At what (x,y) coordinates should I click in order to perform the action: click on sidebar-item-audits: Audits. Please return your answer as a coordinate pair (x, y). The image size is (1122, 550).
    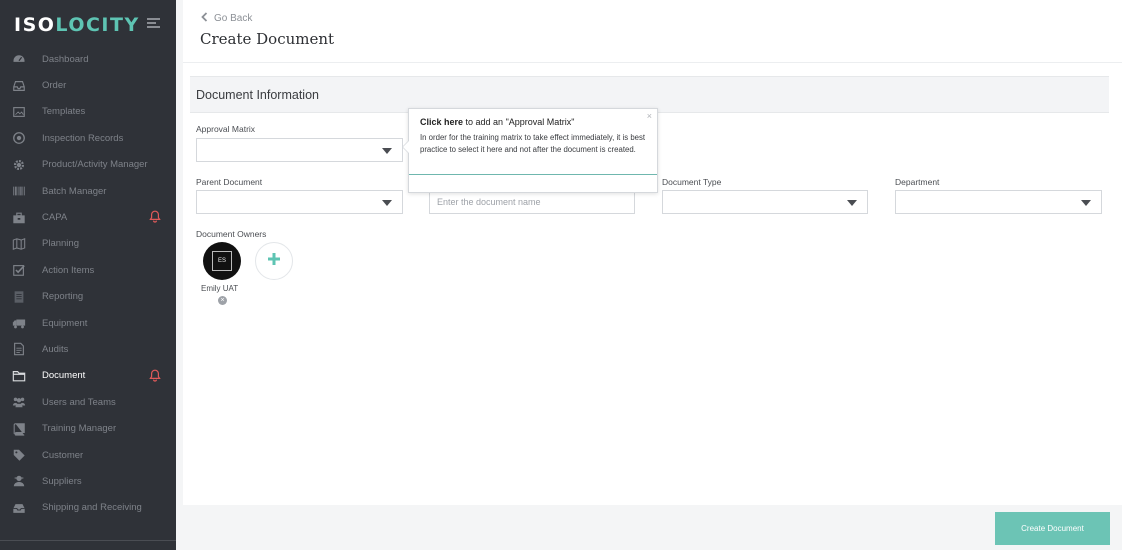
    Looking at the image, I should click on (88, 349).